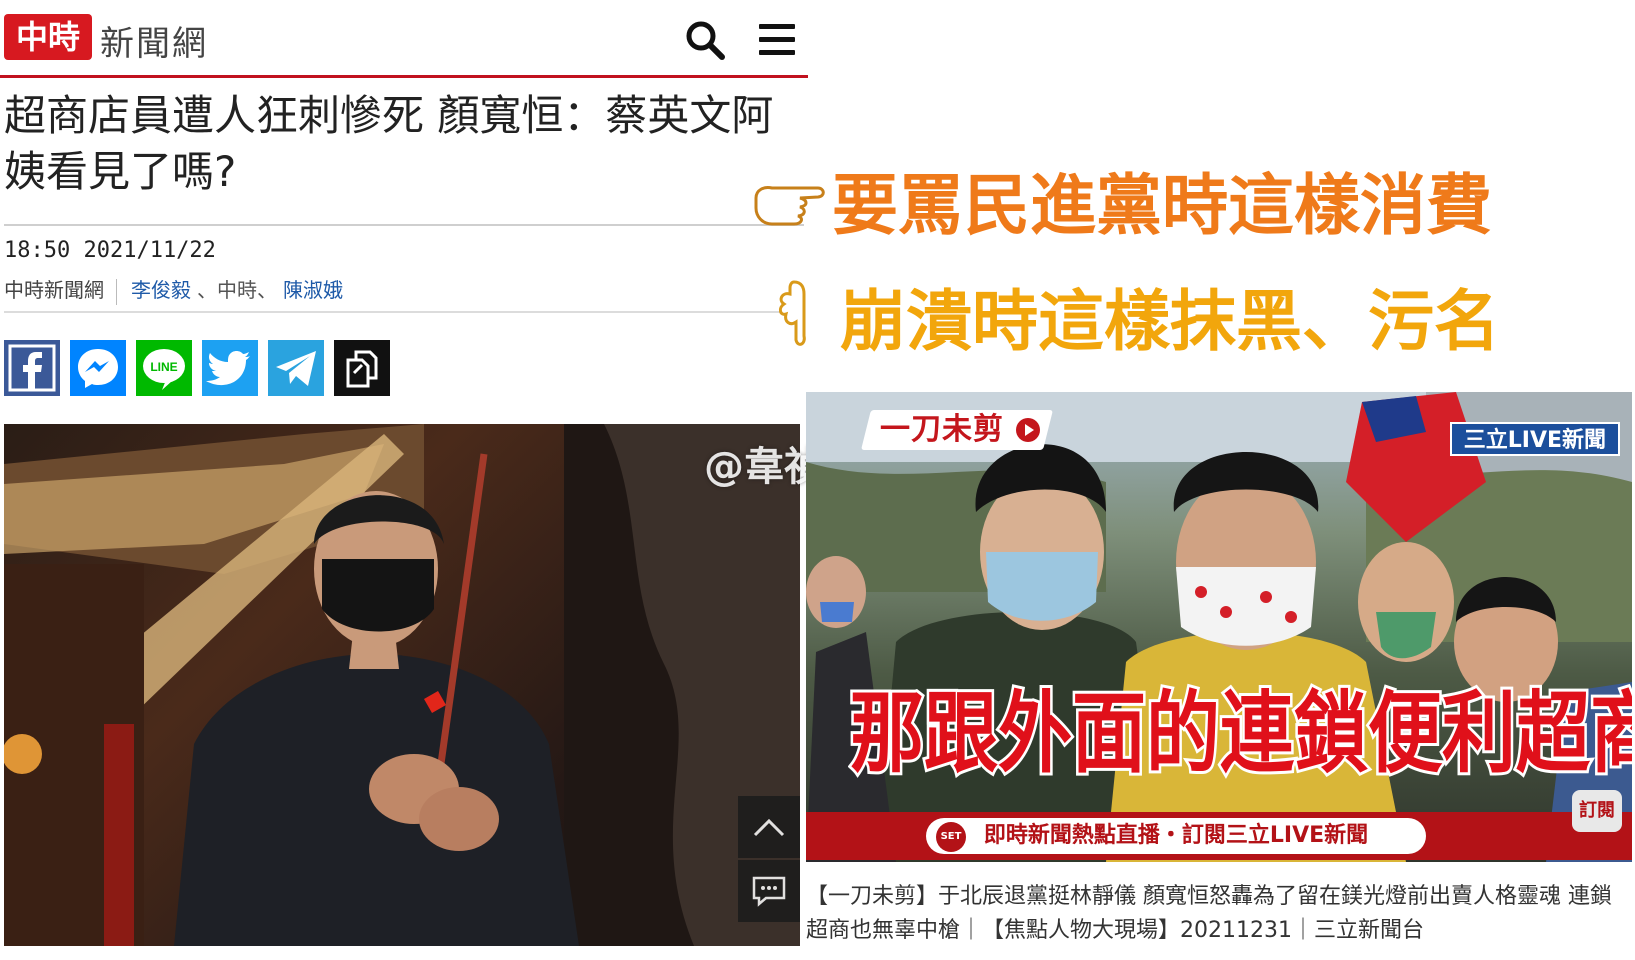 The height and width of the screenshot is (960, 1635). I want to click on search-button, so click(705, 40).